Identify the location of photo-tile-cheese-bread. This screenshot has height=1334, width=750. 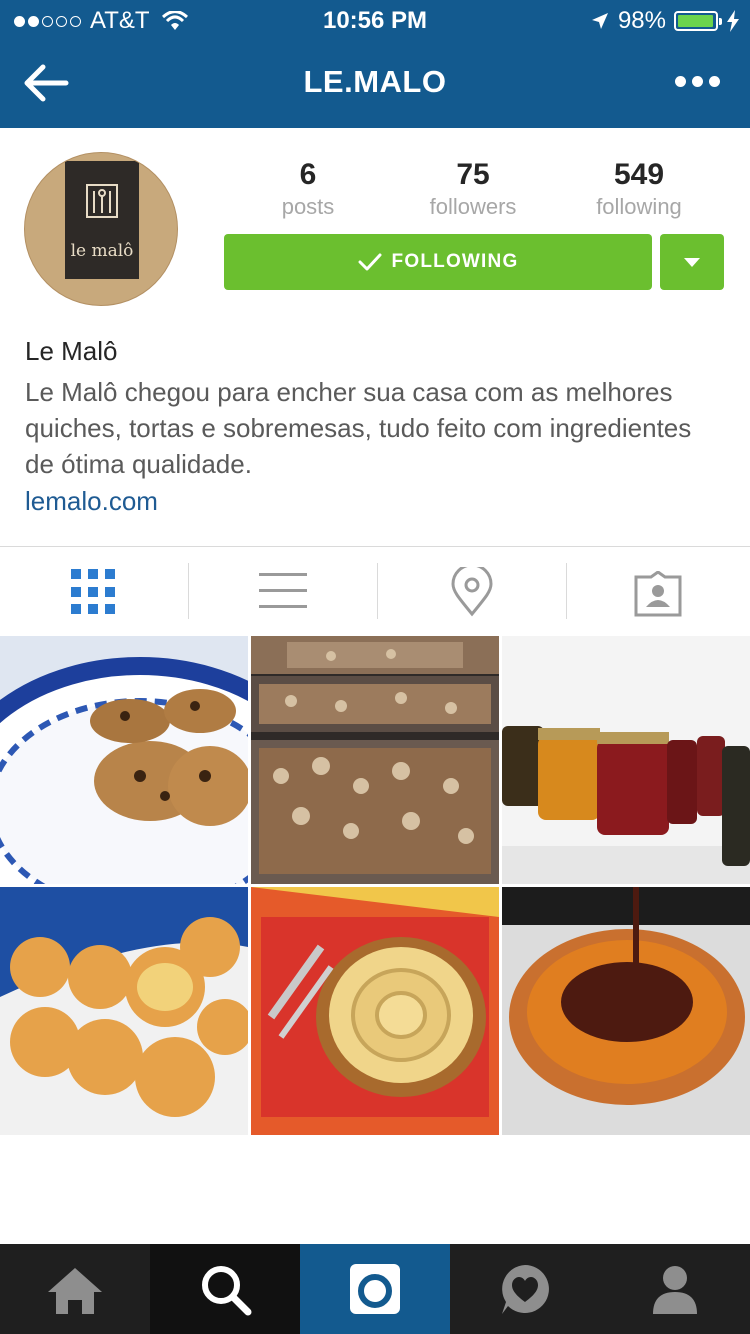
(124, 1011).